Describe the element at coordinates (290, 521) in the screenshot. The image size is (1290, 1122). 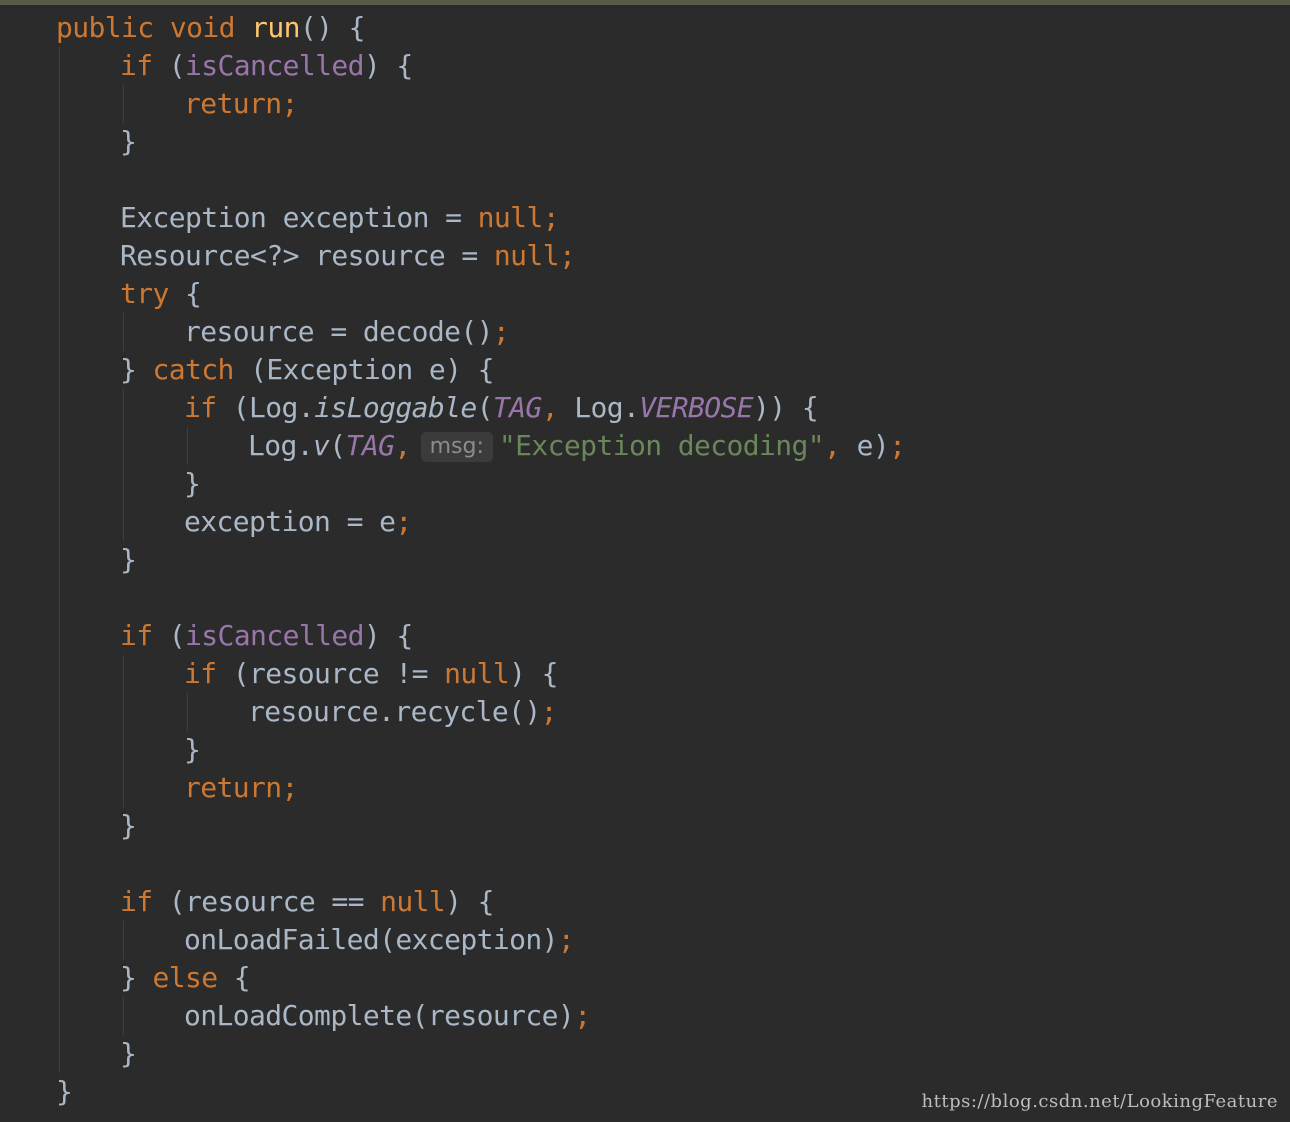
I see `code-token: exception = e` at that location.